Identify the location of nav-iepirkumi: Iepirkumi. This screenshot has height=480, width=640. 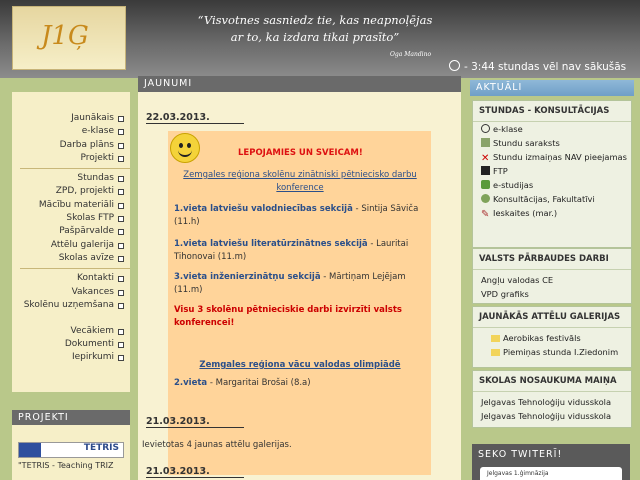
(71, 357).